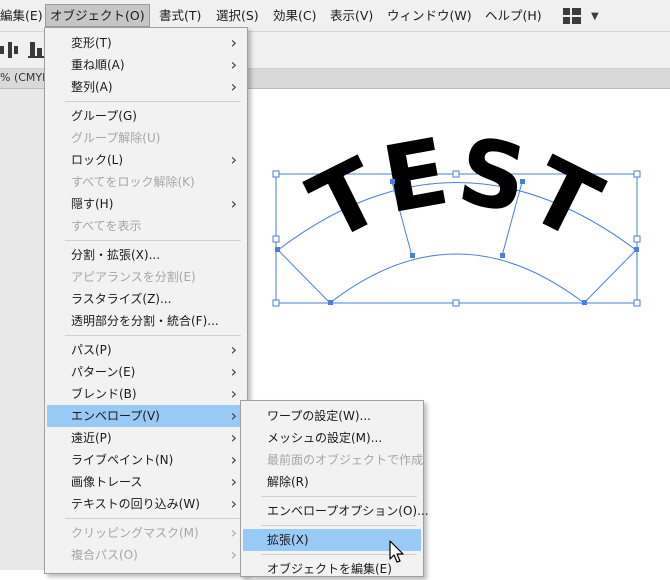  Describe the element at coordinates (115, 416) in the screenshot. I see `menu-item-label: エンベロープ(V)` at that location.